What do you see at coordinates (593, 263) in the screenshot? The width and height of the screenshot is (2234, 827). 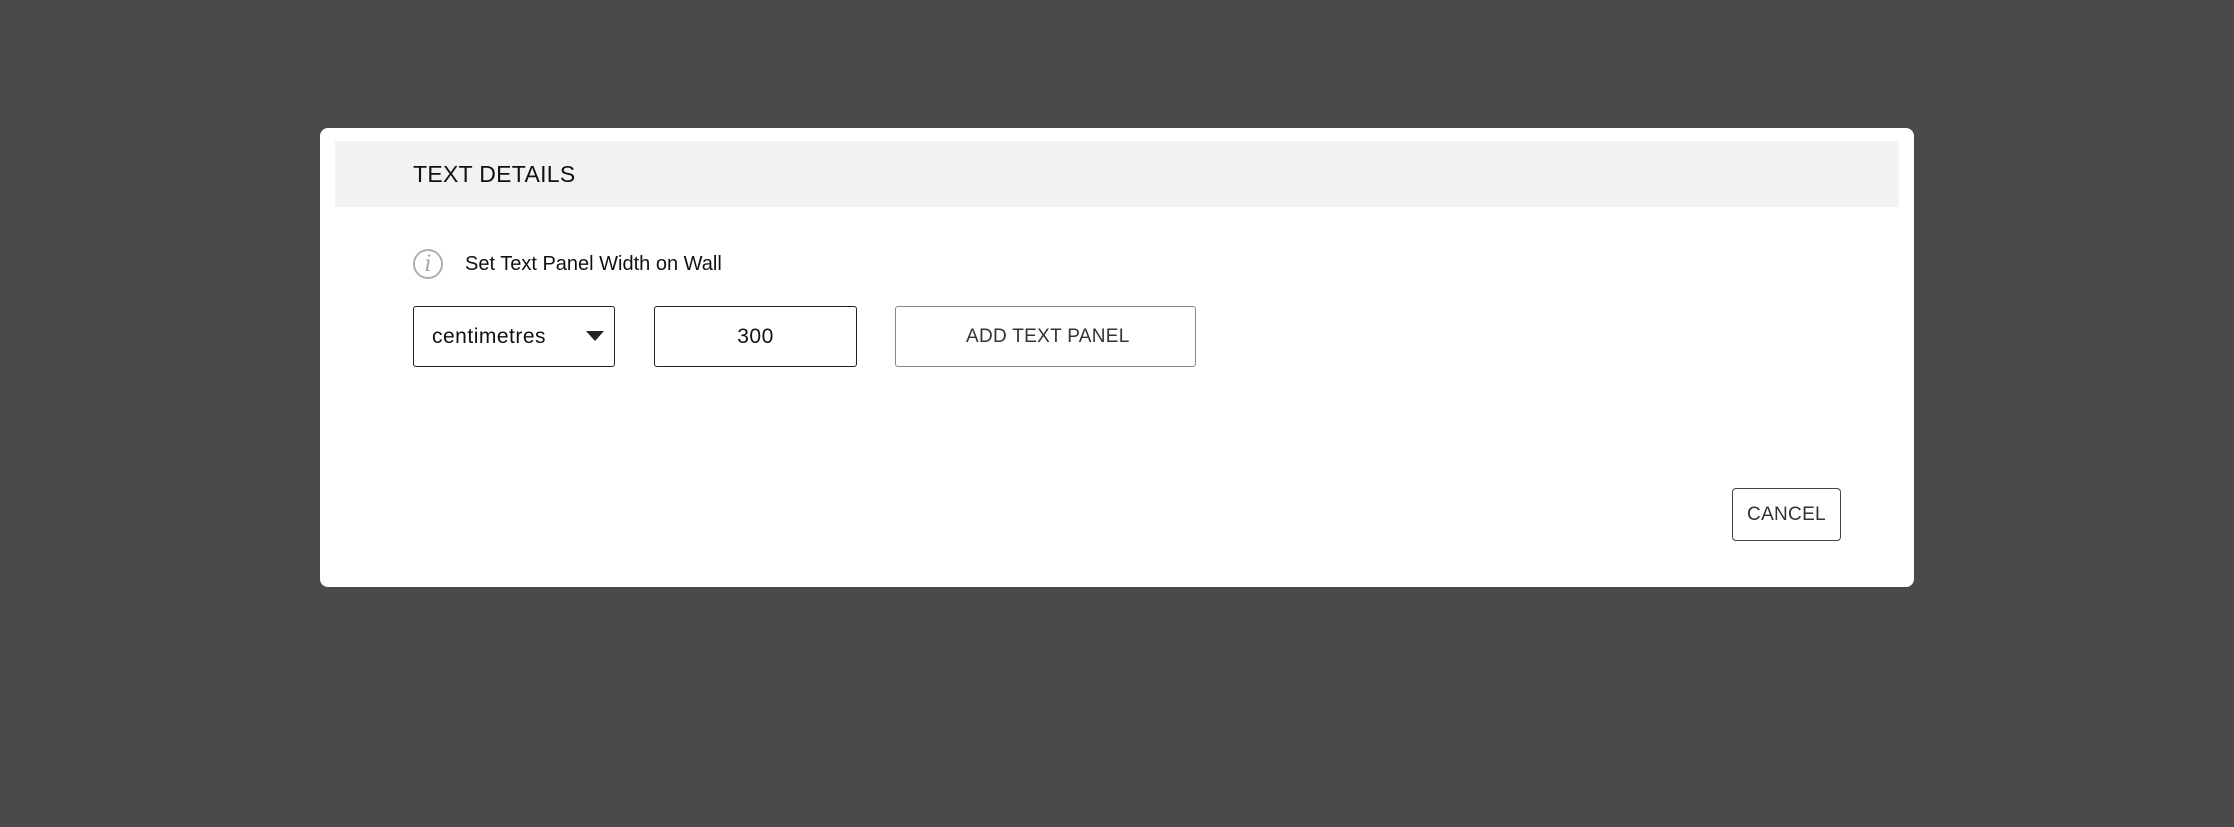 I see `info-label: Set Text Panel Width on Wall` at bounding box center [593, 263].